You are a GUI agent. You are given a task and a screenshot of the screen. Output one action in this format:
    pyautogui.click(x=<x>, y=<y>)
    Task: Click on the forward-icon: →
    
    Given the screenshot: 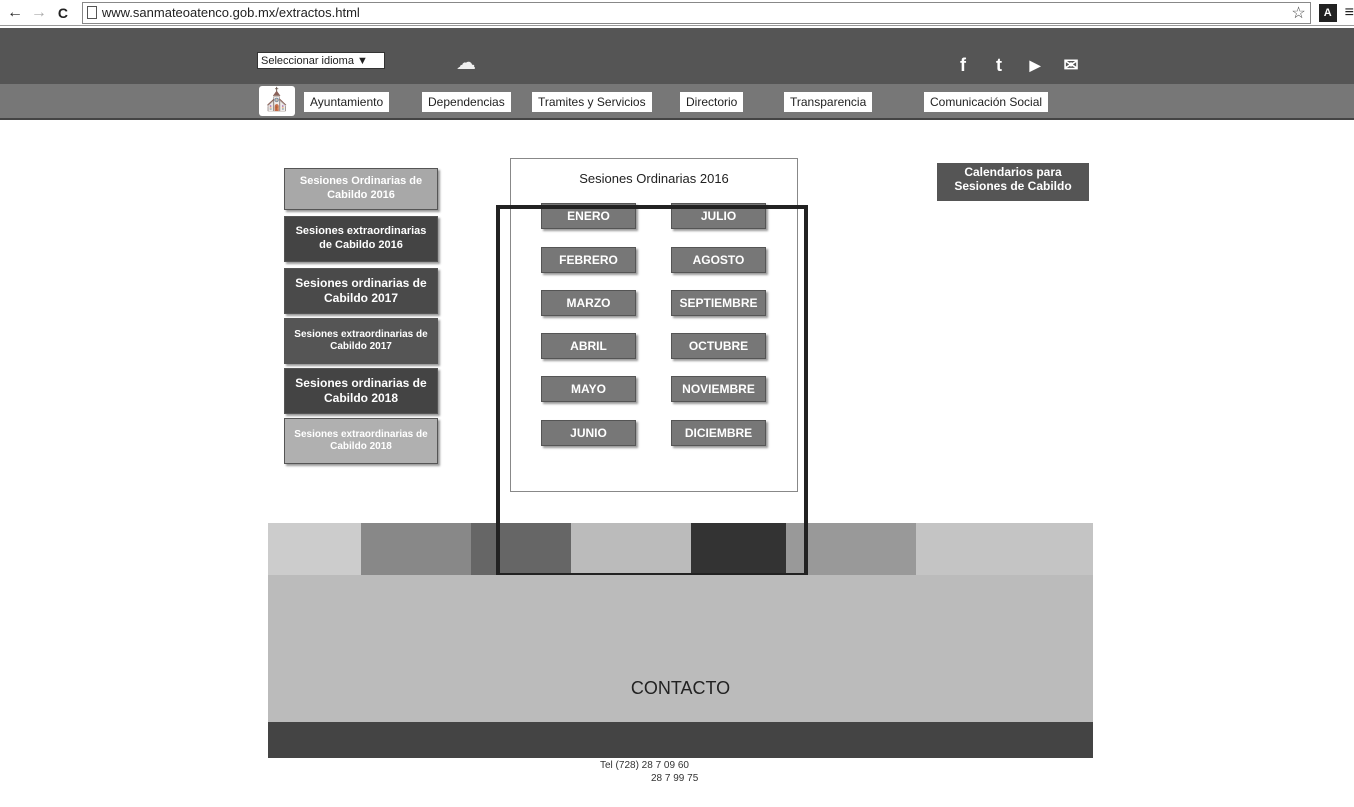 What is the action you would take?
    pyautogui.click(x=39, y=13)
    